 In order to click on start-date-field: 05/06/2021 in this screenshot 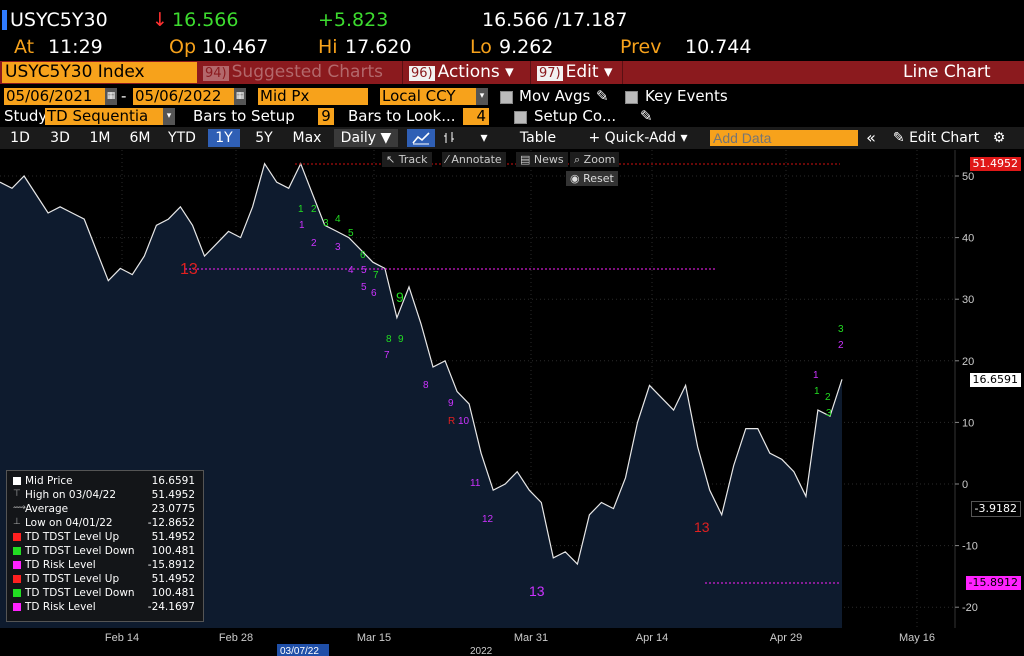, I will do `click(54, 96)`.